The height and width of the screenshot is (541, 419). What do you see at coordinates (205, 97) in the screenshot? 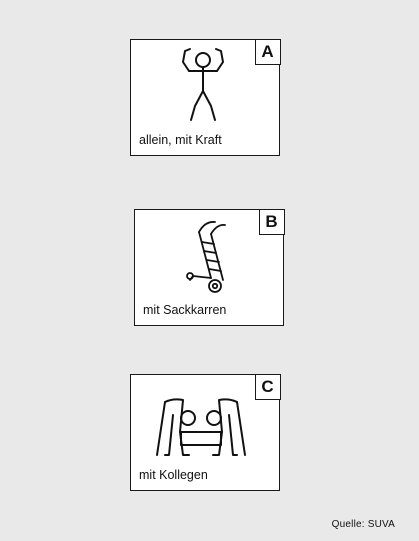
I see `option-panel-a: A allein, mit Kraft` at bounding box center [205, 97].